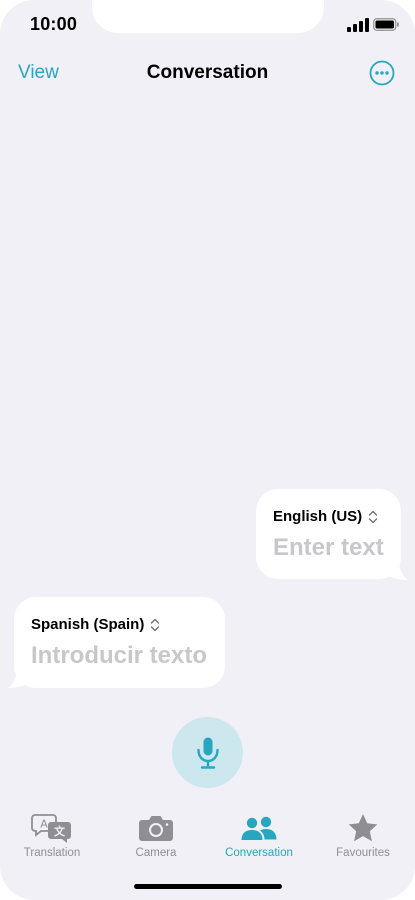 The height and width of the screenshot is (900, 415). I want to click on tab-label: Camera, so click(156, 853).